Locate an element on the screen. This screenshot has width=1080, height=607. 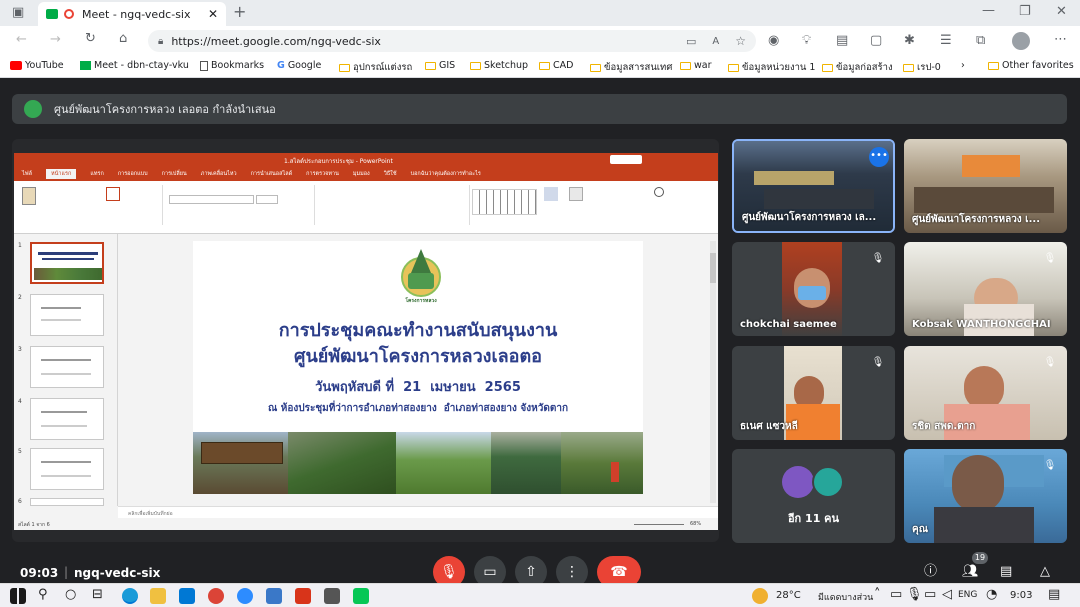
bookmark-meet: Meet - dbn-ctay-vku is located at coordinates (134, 65).